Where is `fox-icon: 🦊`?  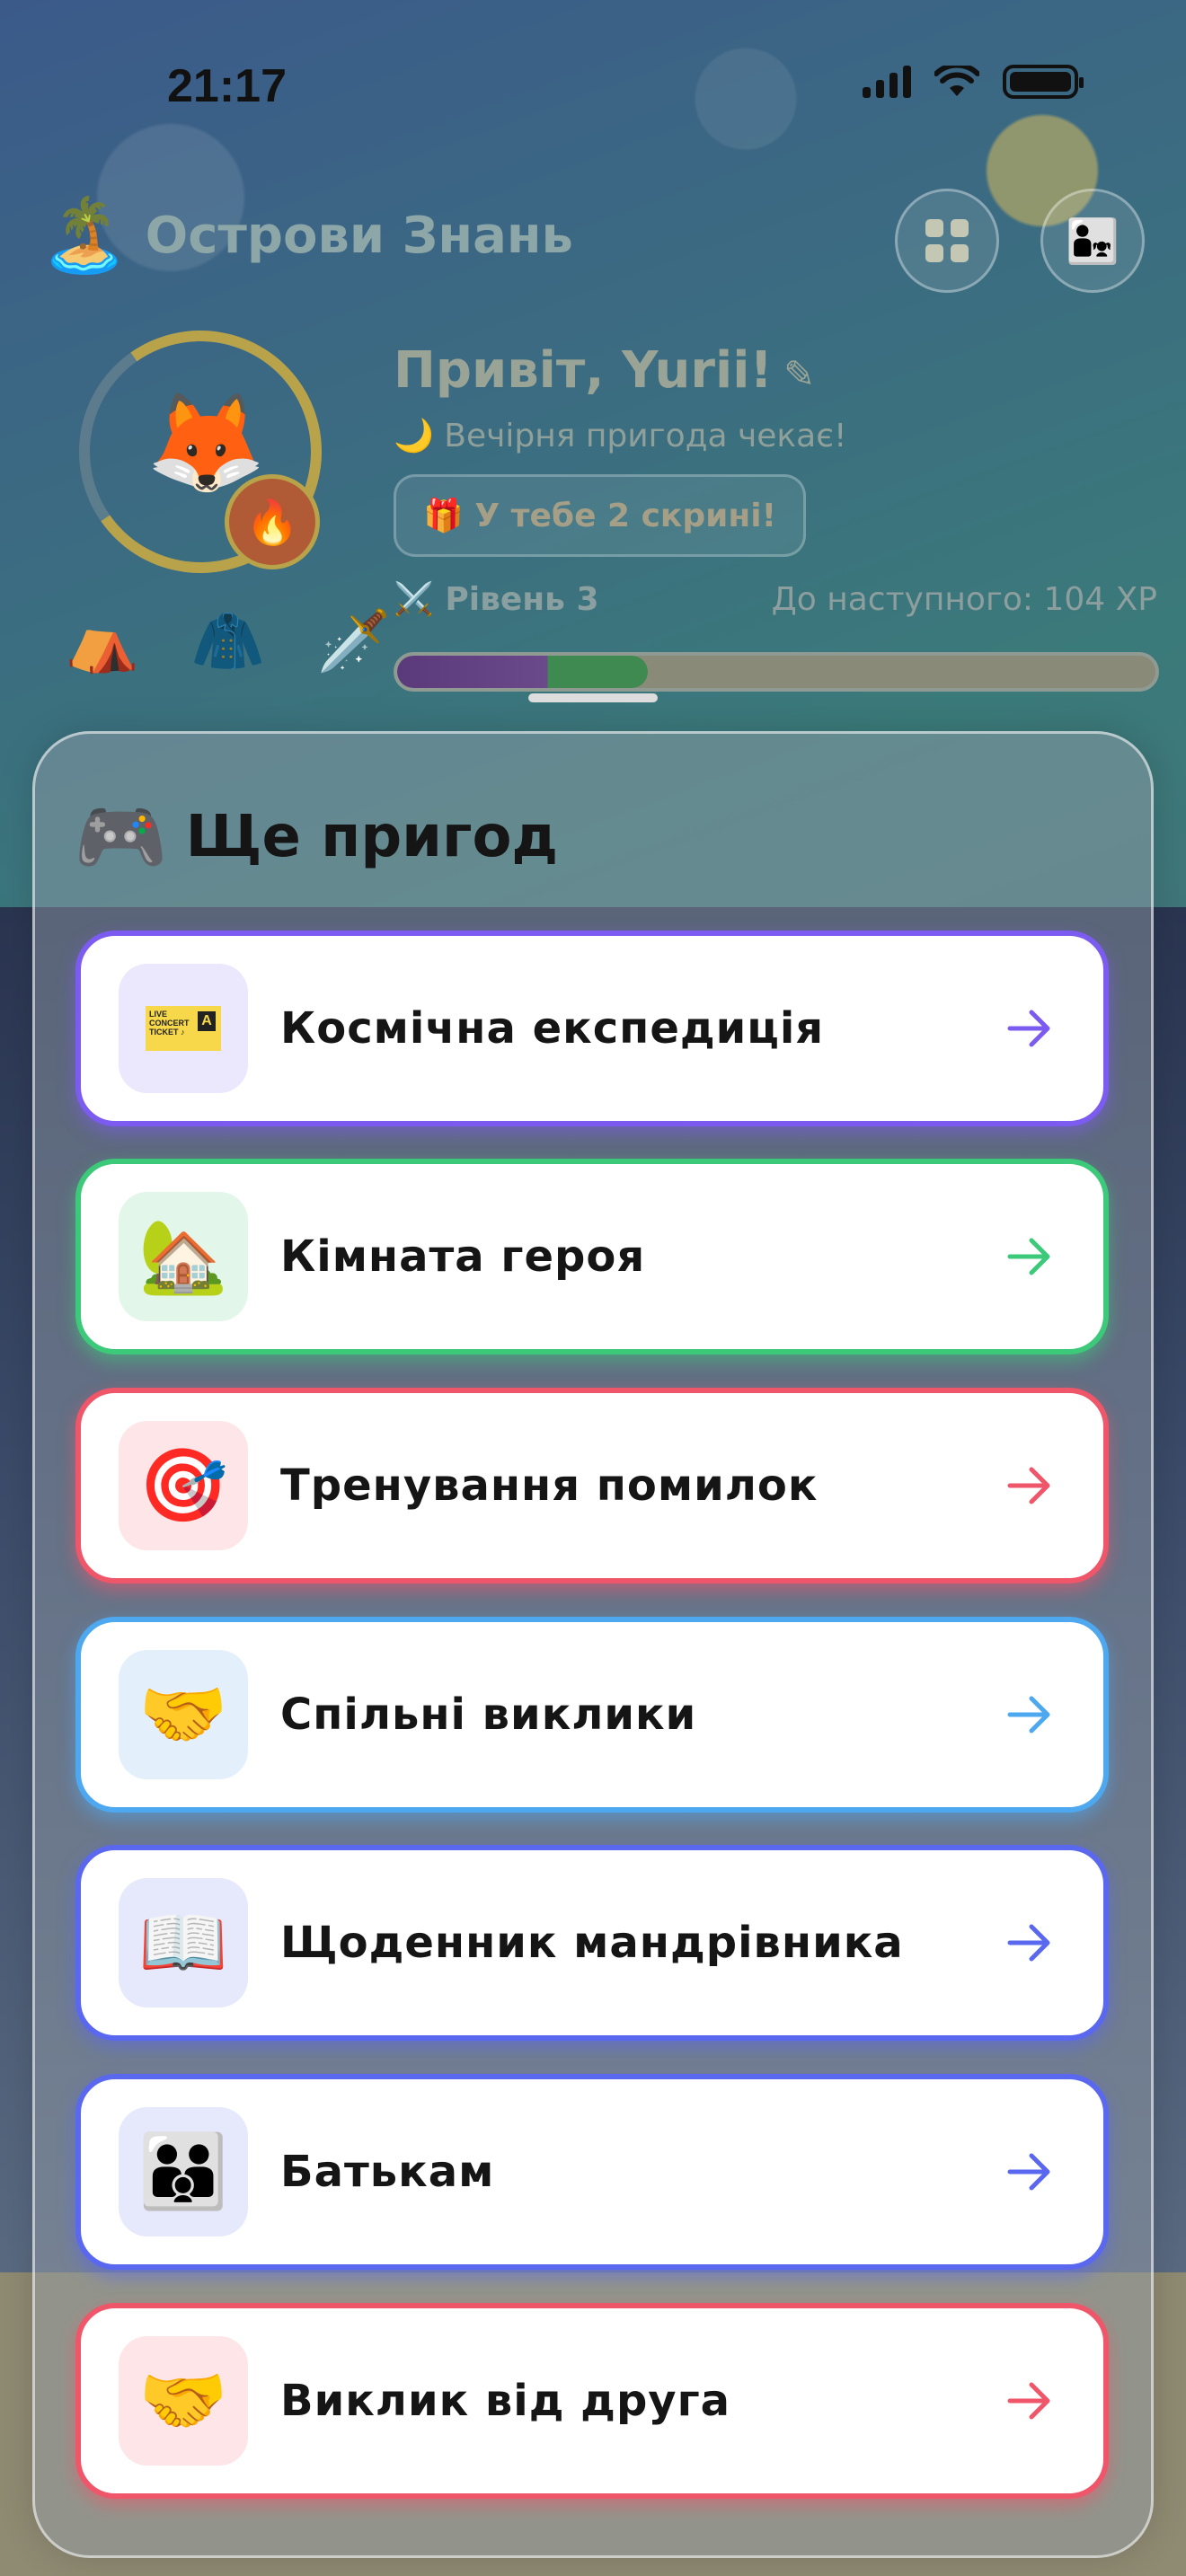
fox-icon: 🦊 is located at coordinates (206, 443).